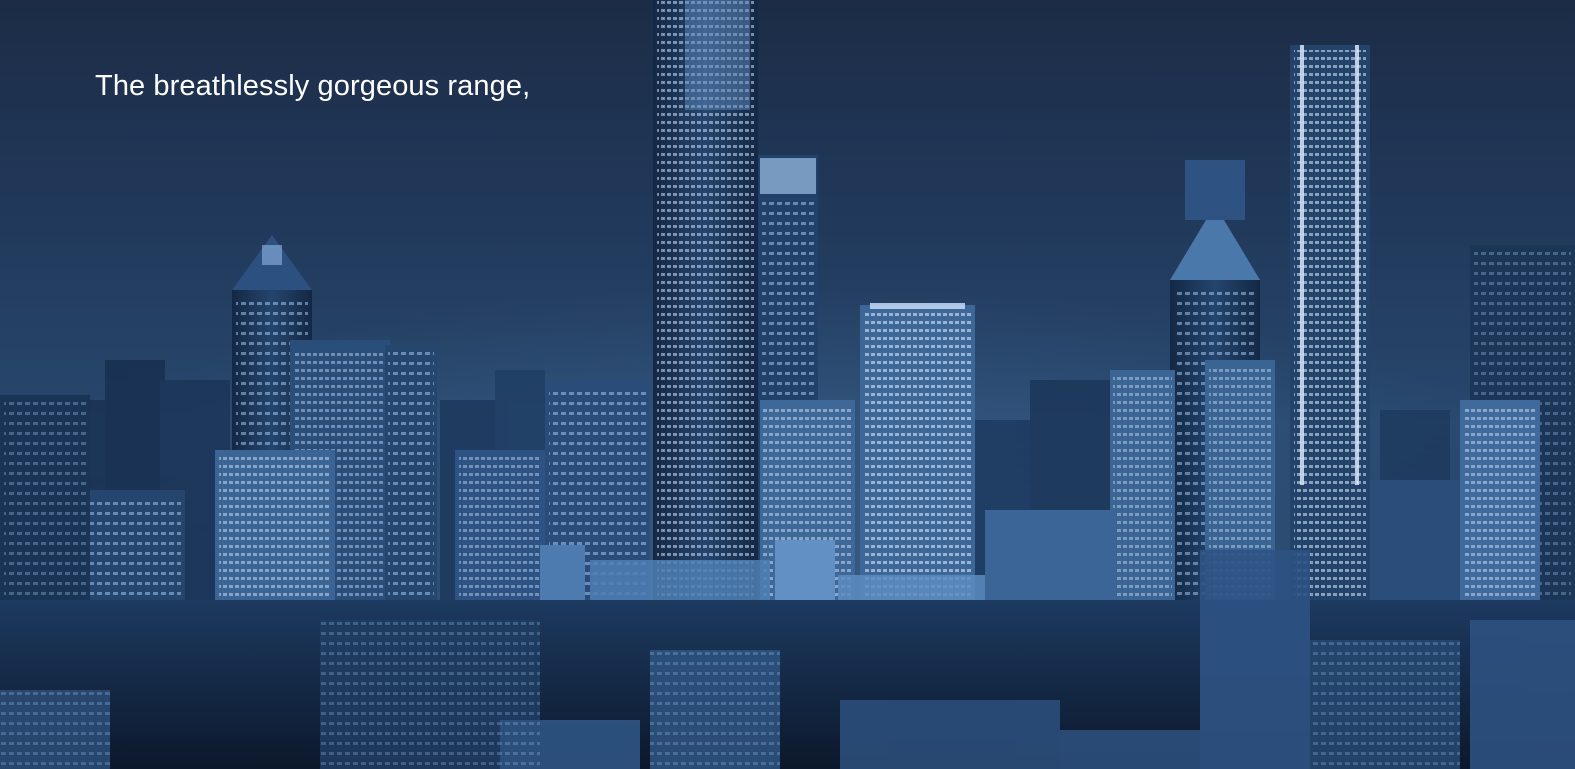  What do you see at coordinates (313, 86) in the screenshot?
I see `hero-headline: The breathlessly gorgeous range,` at bounding box center [313, 86].